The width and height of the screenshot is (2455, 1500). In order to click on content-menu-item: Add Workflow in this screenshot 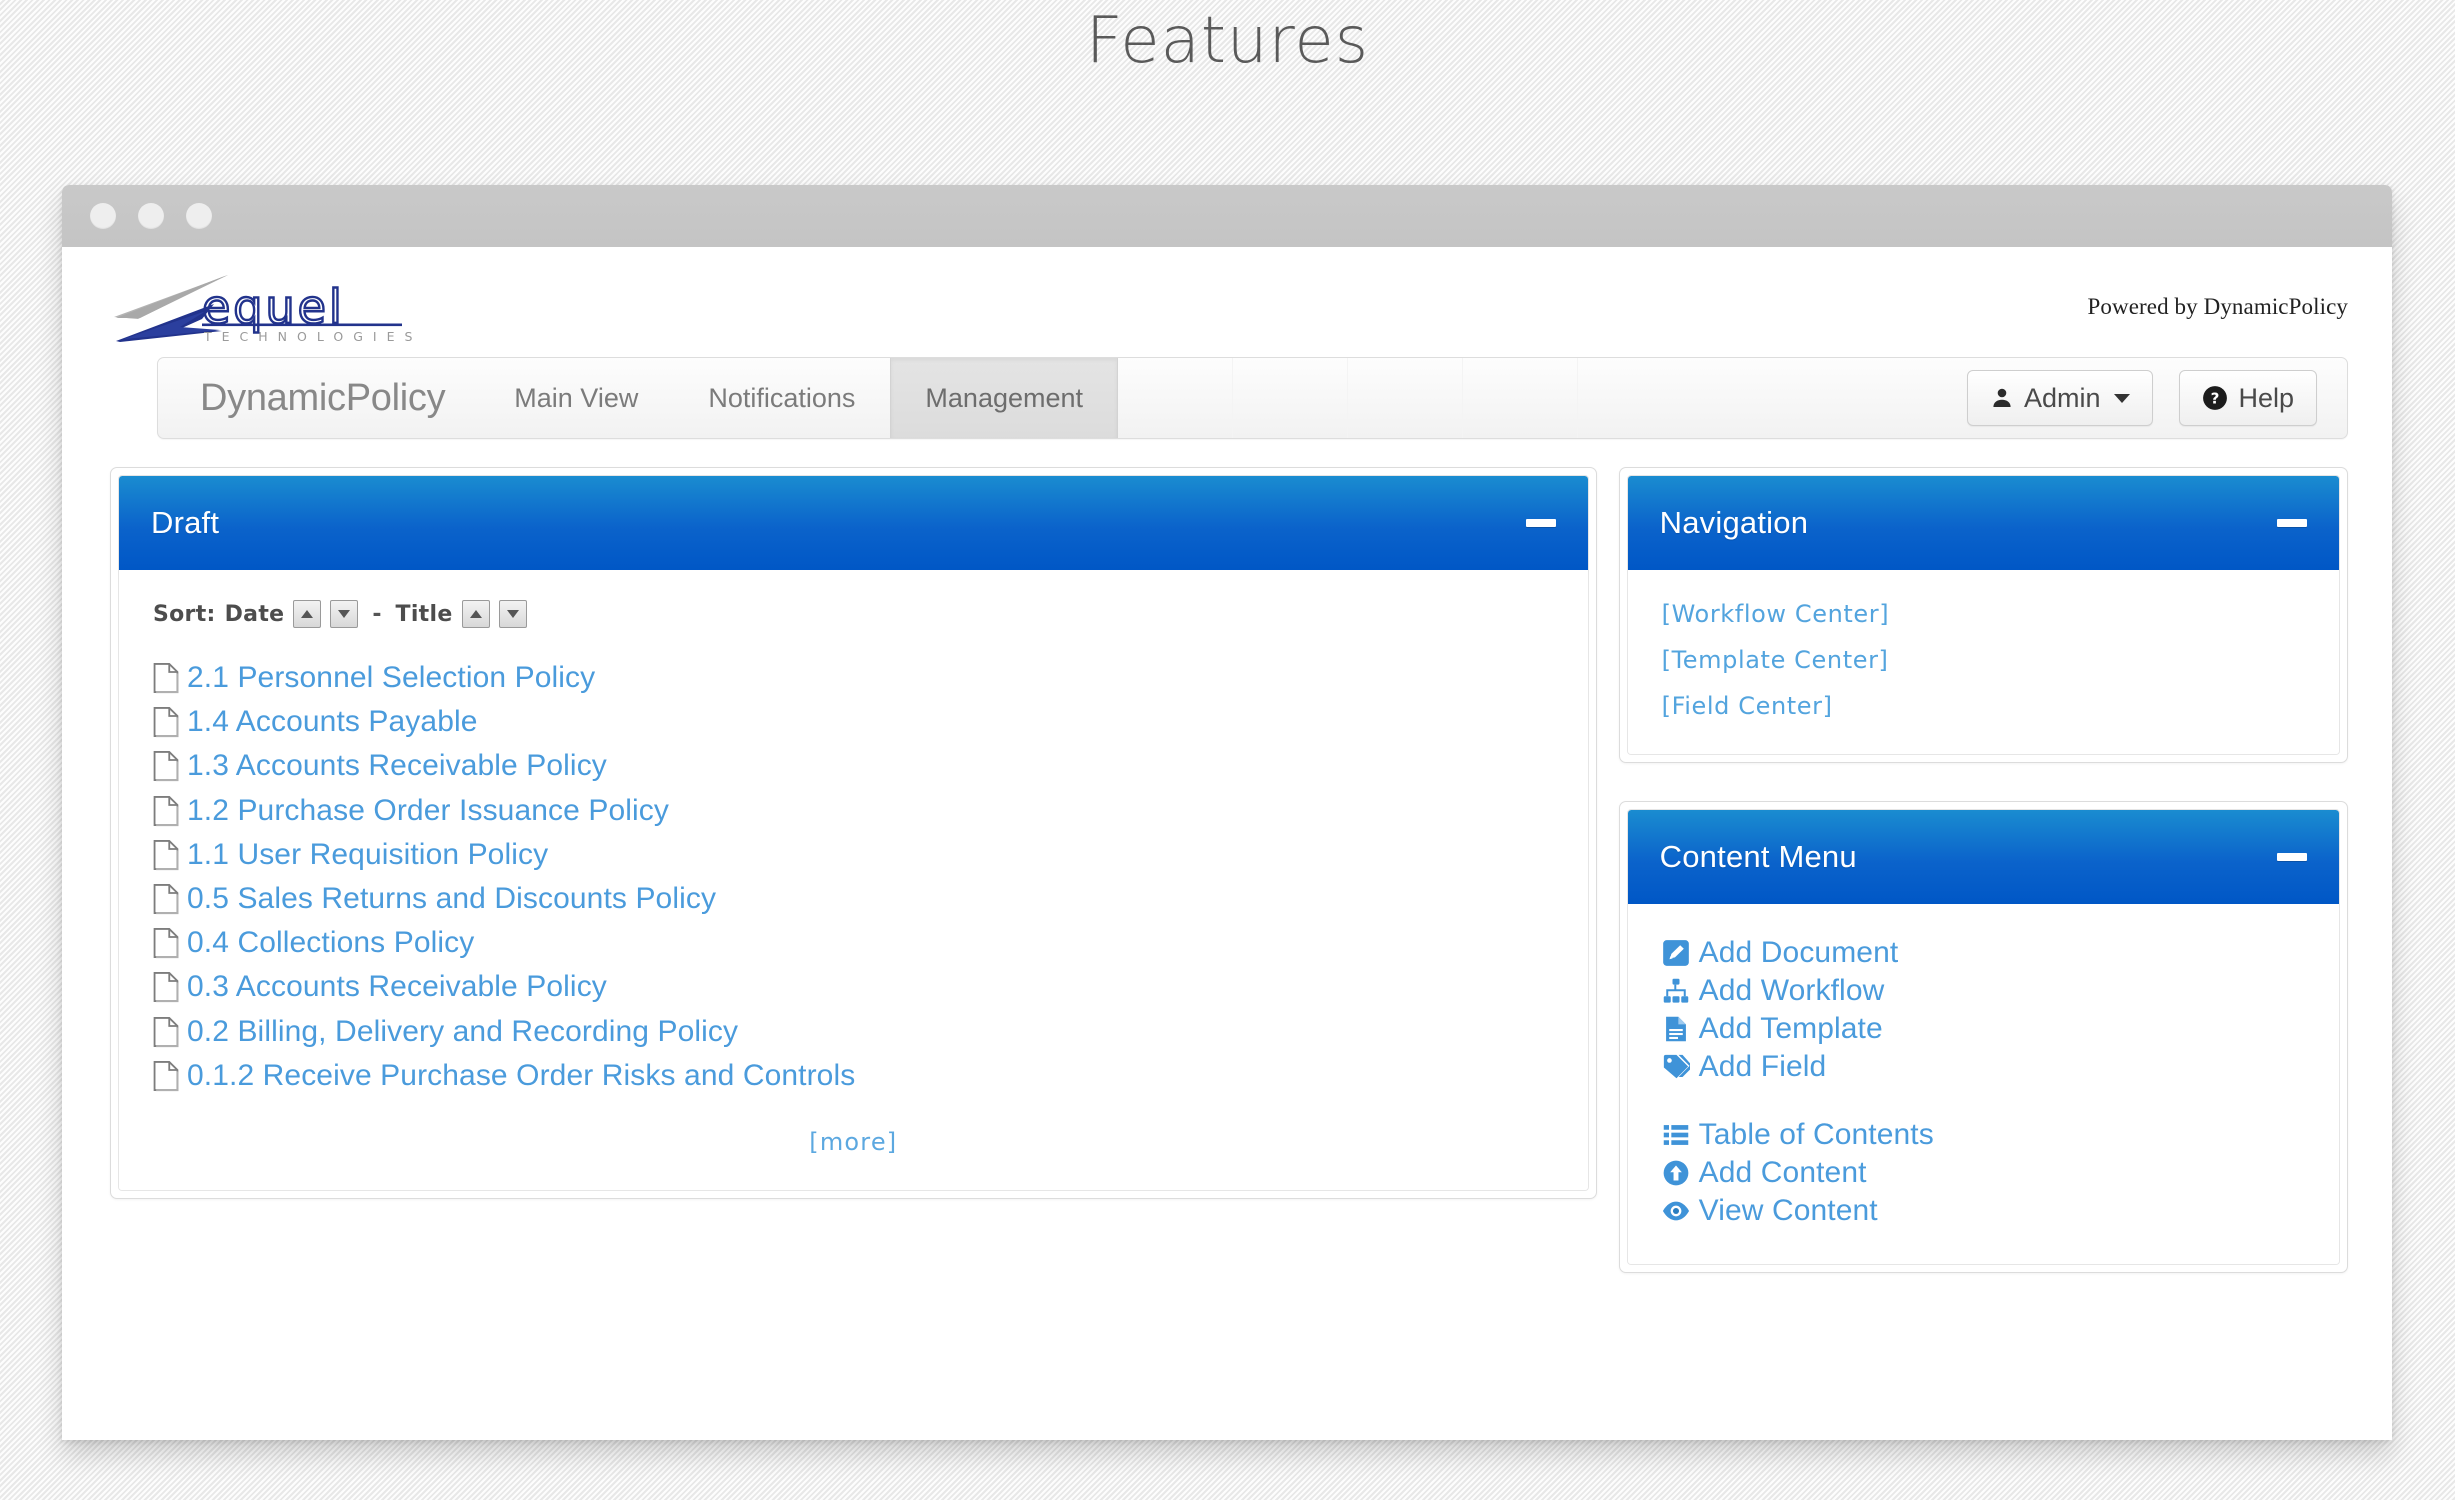, I will do `click(1983, 991)`.